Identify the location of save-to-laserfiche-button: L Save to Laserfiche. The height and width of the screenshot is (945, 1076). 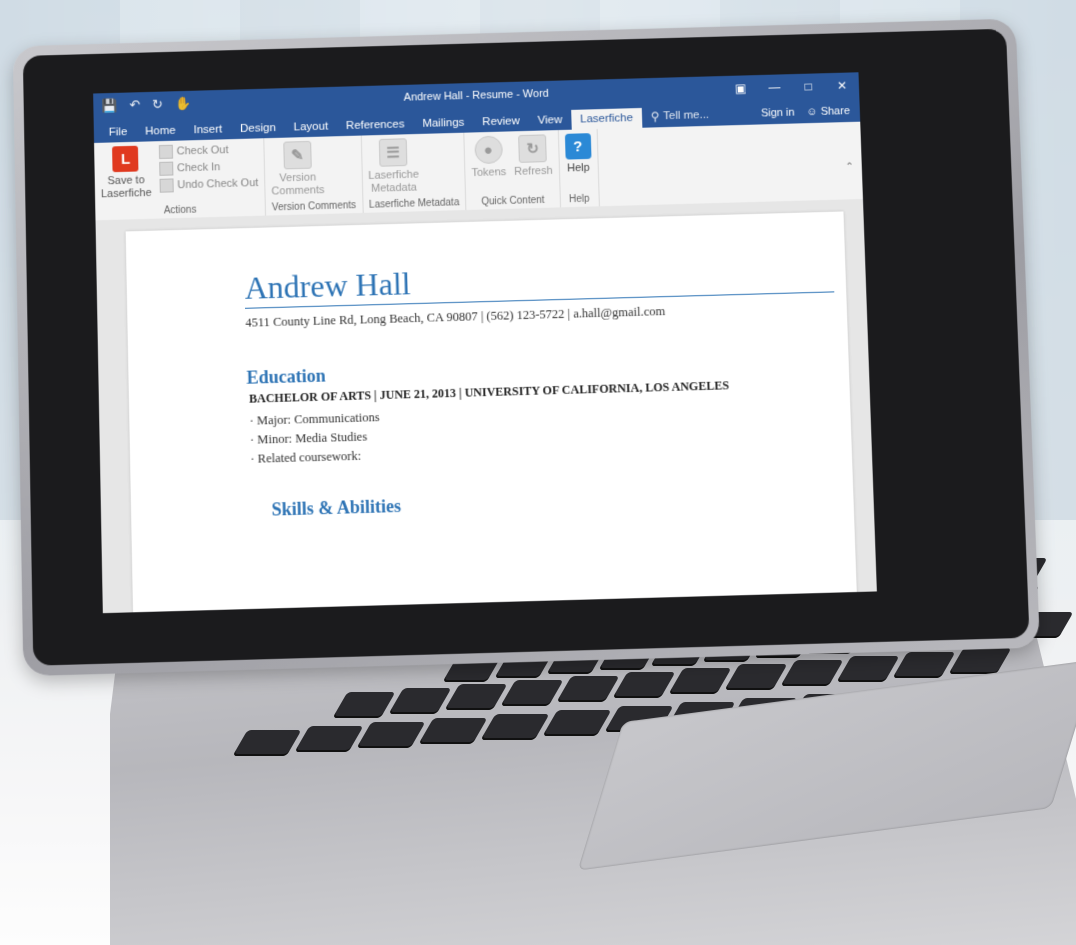
(126, 173).